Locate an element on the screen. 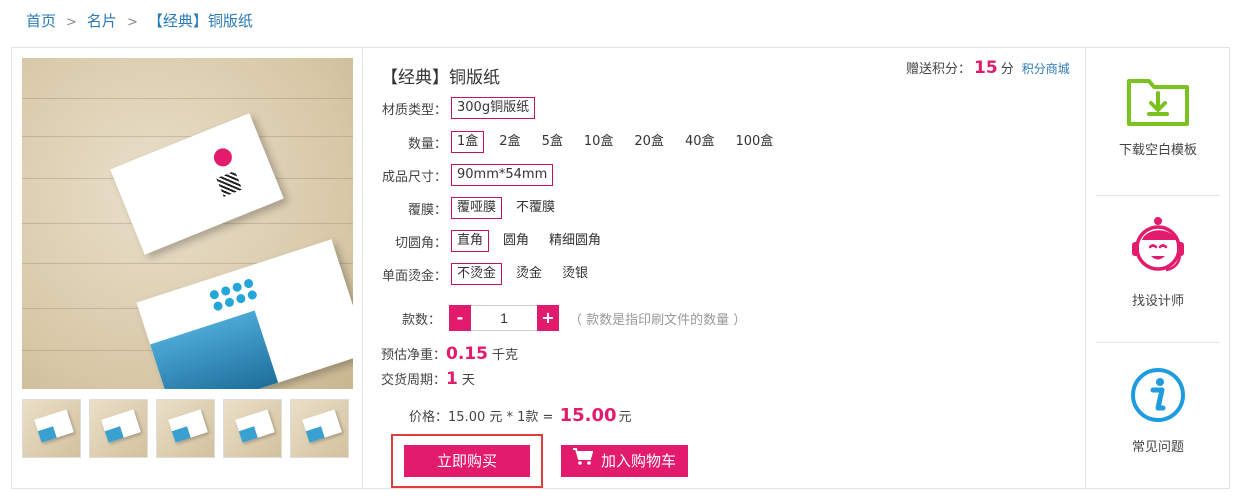 This screenshot has height=500, width=1245. option-row-size: 成品尺寸： 90mm*54mm is located at coordinates (471, 175).